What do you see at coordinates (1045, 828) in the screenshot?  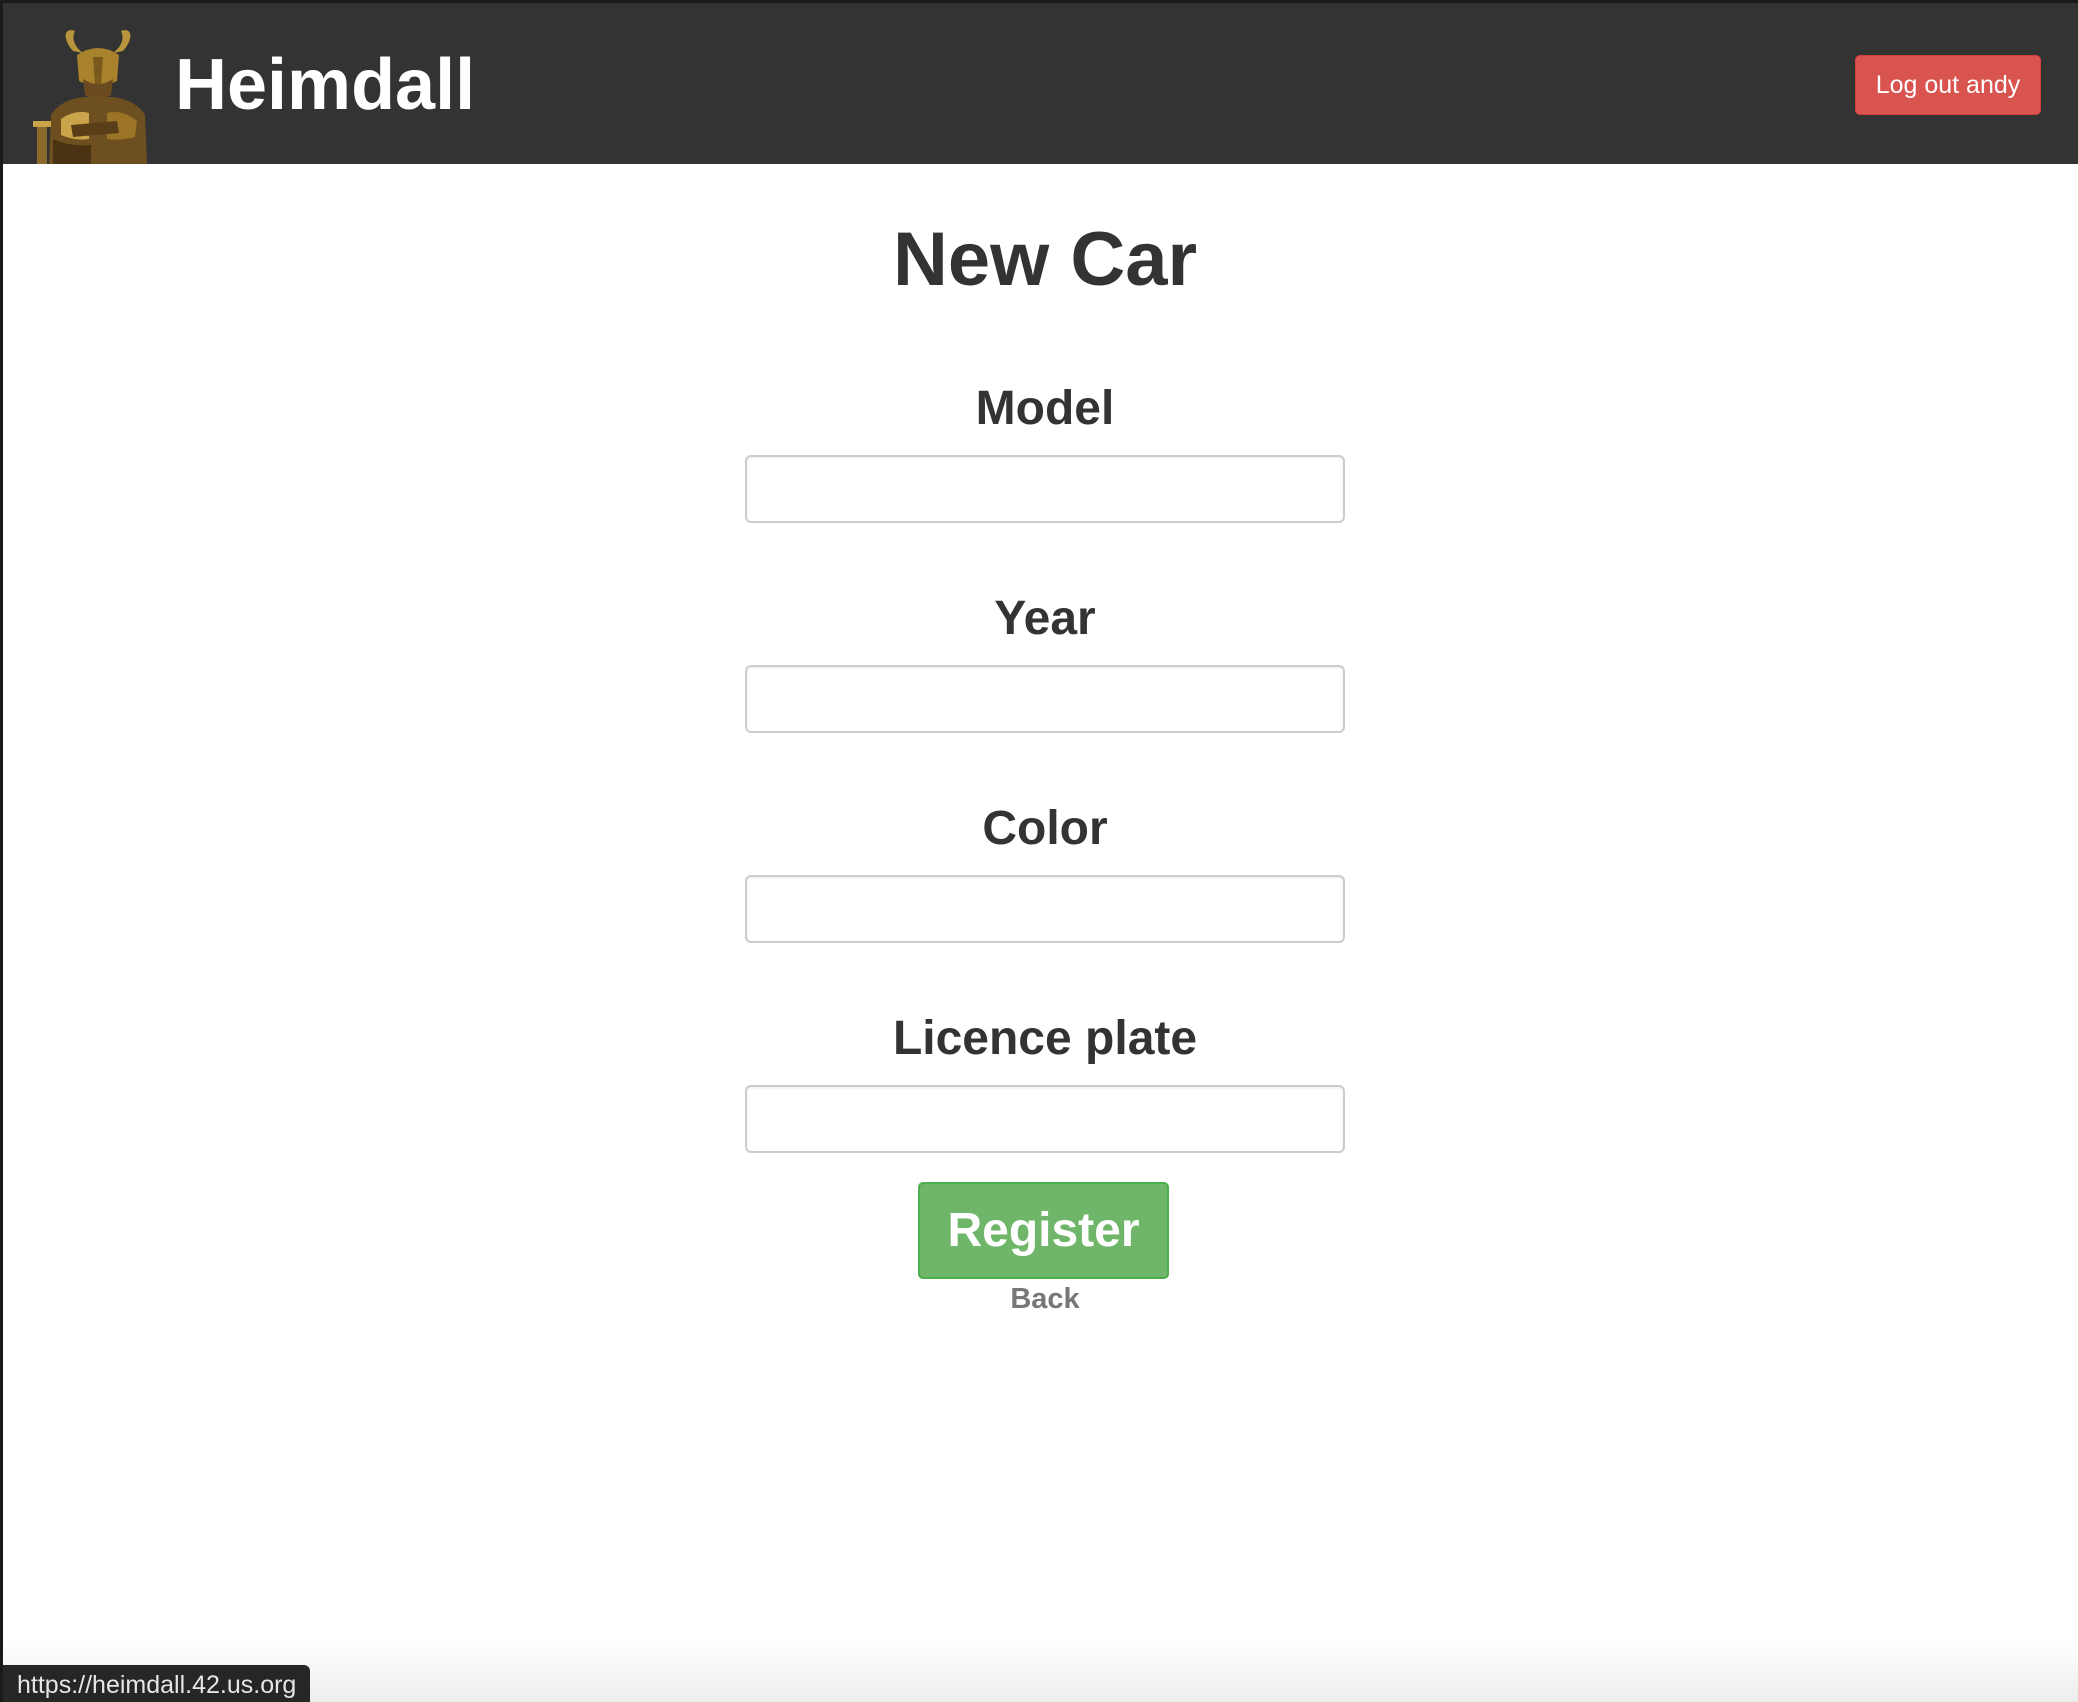 I see `color-label: Color` at bounding box center [1045, 828].